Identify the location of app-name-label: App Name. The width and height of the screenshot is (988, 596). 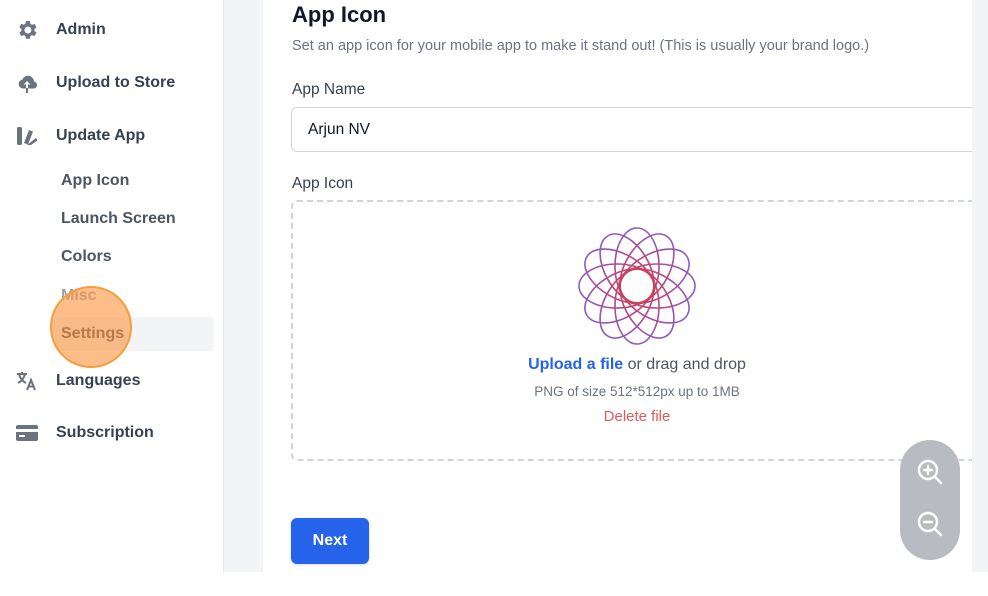
(329, 89).